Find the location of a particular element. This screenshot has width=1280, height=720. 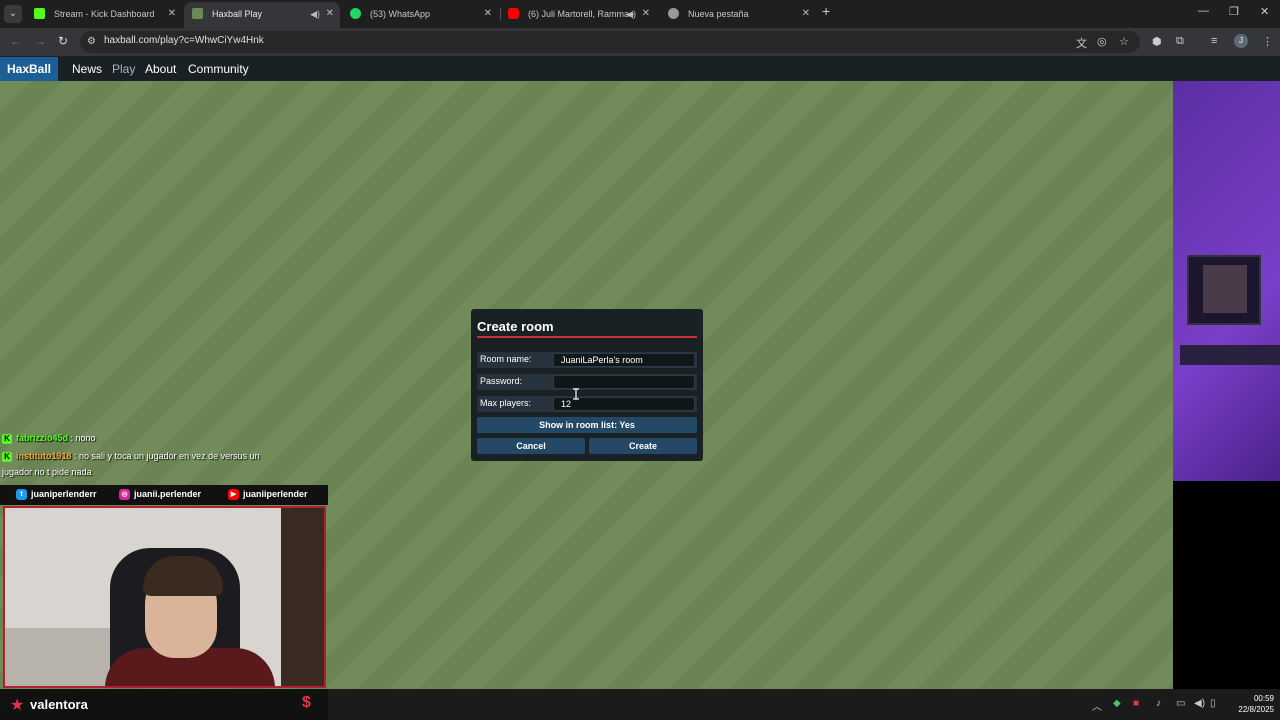

tray-app-icon: ■ is located at coordinates (1136, 703).